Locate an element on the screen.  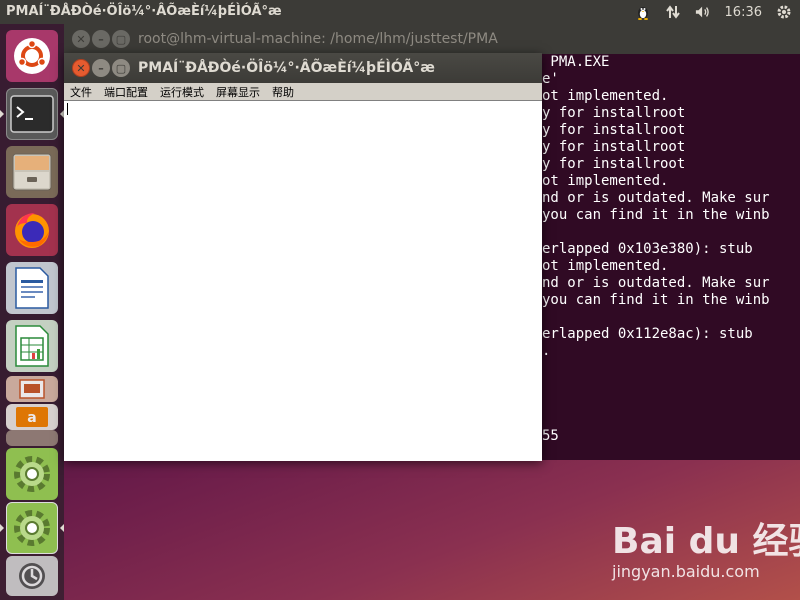
top-panel: PMAÍ¨ÐÅÐÒé·ÖÎö¼°·ÂÕæÈí¼þÉÌÓÃ°æ 16:36 is located at coordinates (400, 12).